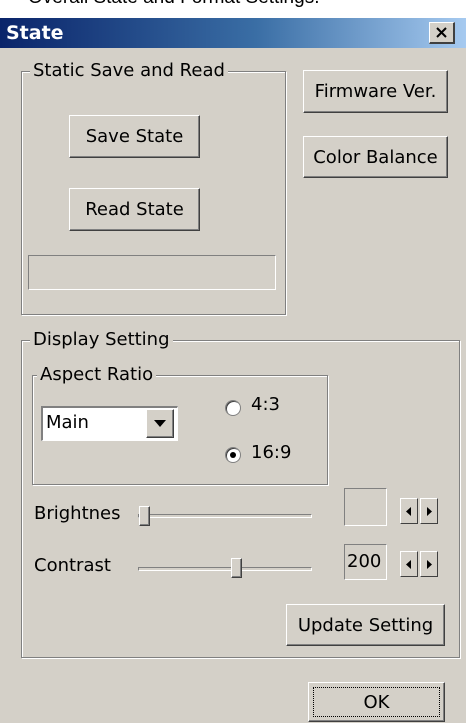  I want to click on contrast-decrement-button, so click(409, 564).